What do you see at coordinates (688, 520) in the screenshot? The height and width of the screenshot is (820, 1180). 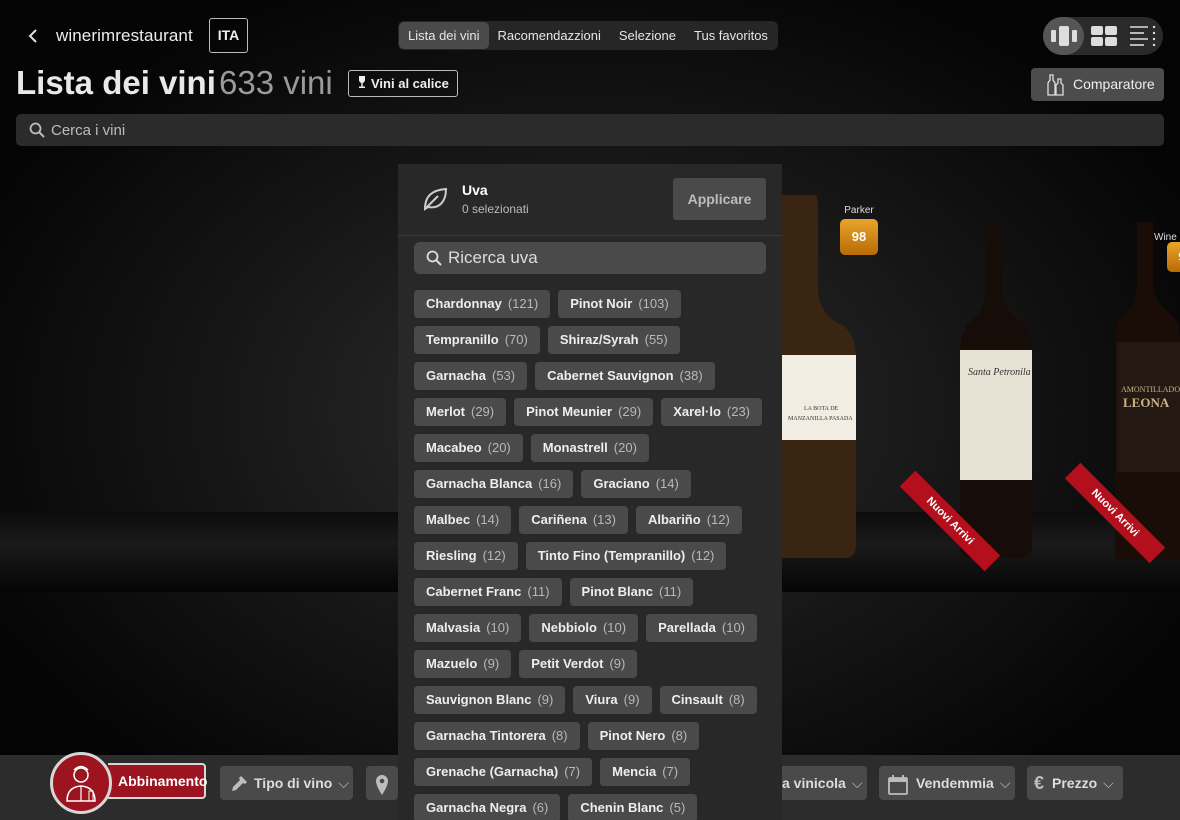 I see `grape-chip: Albariño (12)` at bounding box center [688, 520].